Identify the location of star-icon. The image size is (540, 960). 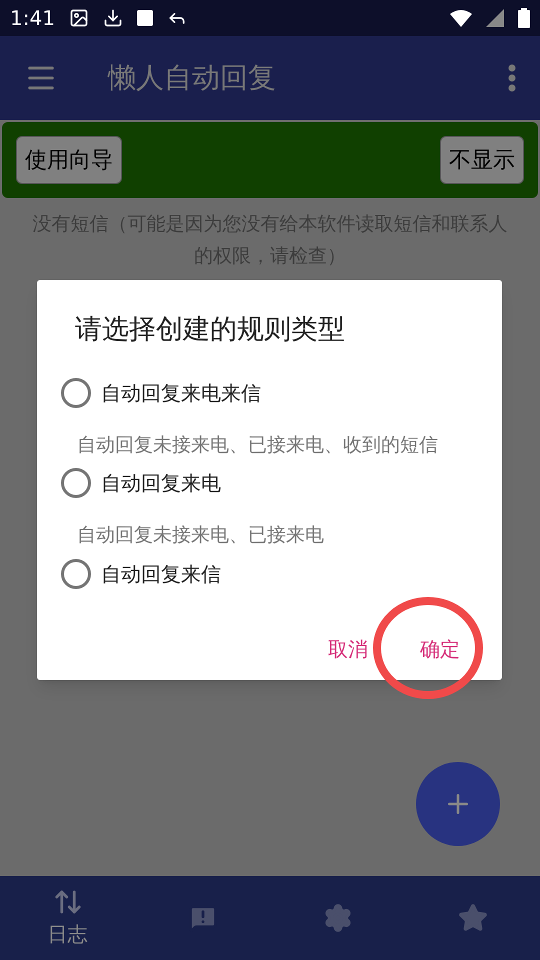
(473, 918).